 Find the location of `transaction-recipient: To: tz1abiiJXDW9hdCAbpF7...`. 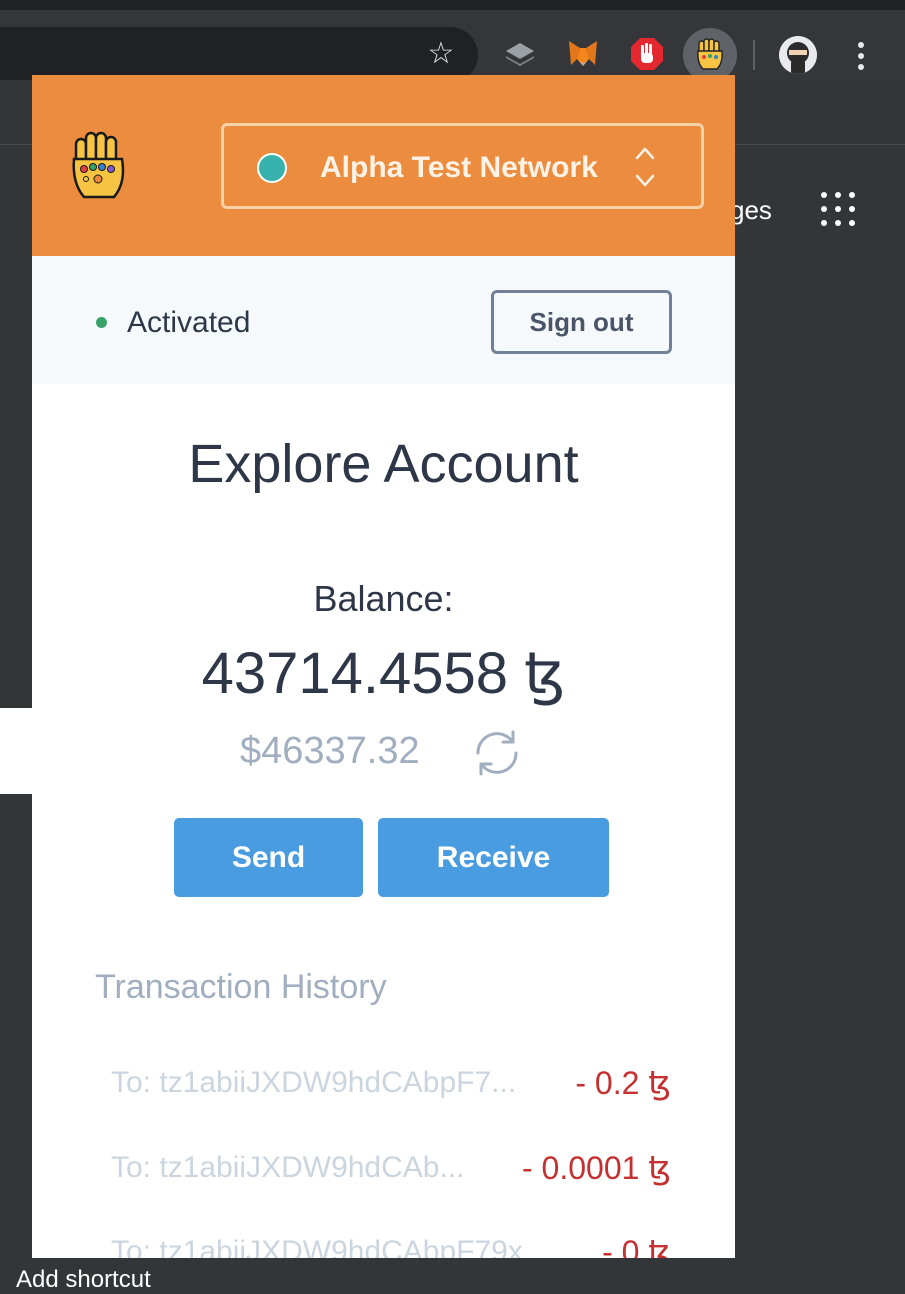

transaction-recipient: To: tz1abiiJXDW9hdCAbpF7... is located at coordinates (314, 1082).